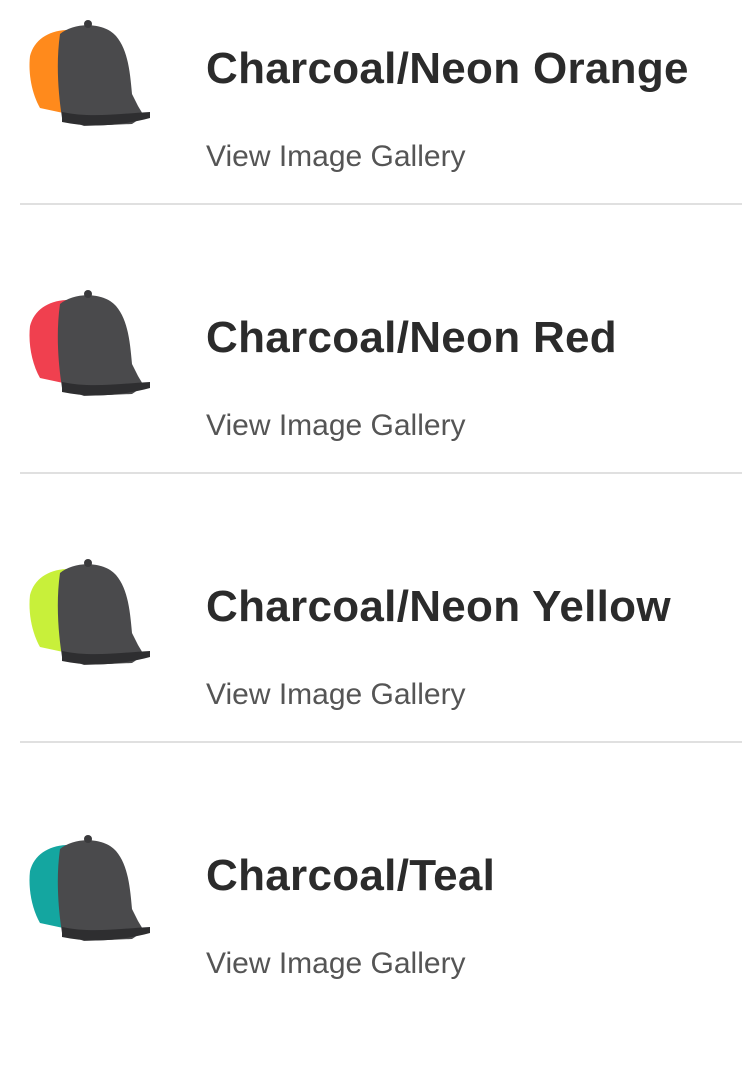  Describe the element at coordinates (438, 606) in the screenshot. I see `product-color-name: Charcoal/Neon Yellow` at that location.